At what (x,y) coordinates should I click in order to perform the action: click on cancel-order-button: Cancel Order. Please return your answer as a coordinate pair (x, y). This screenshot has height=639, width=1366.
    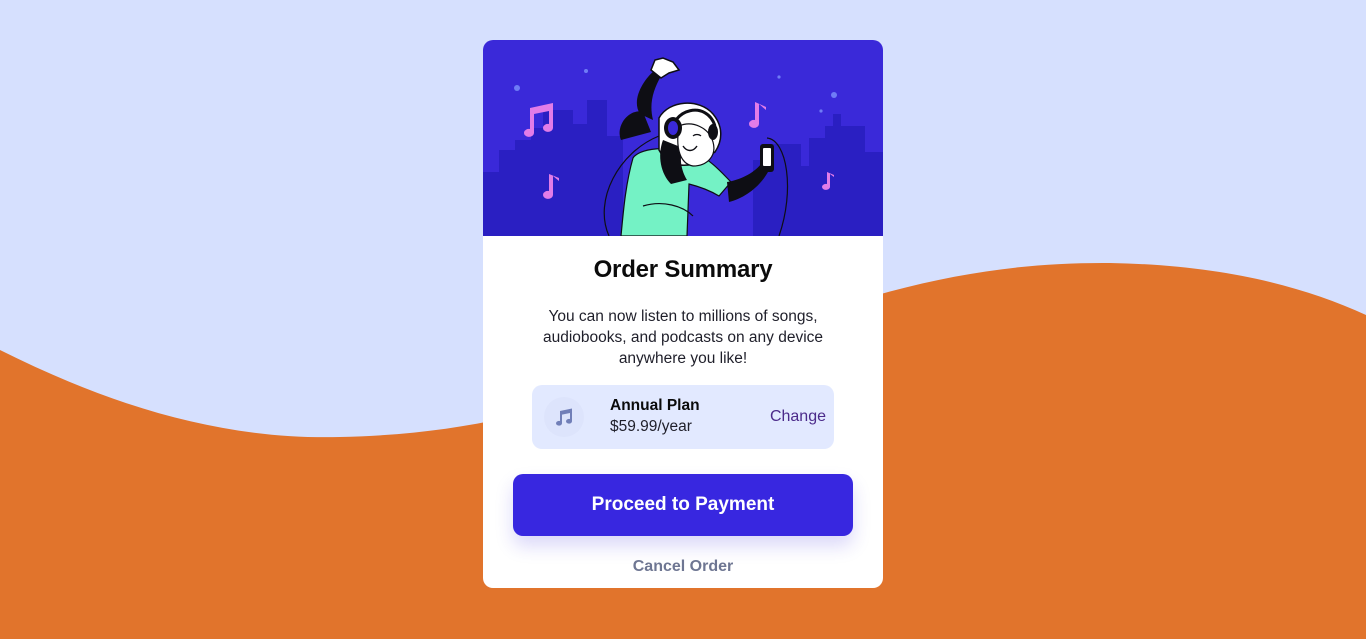
    Looking at the image, I should click on (683, 567).